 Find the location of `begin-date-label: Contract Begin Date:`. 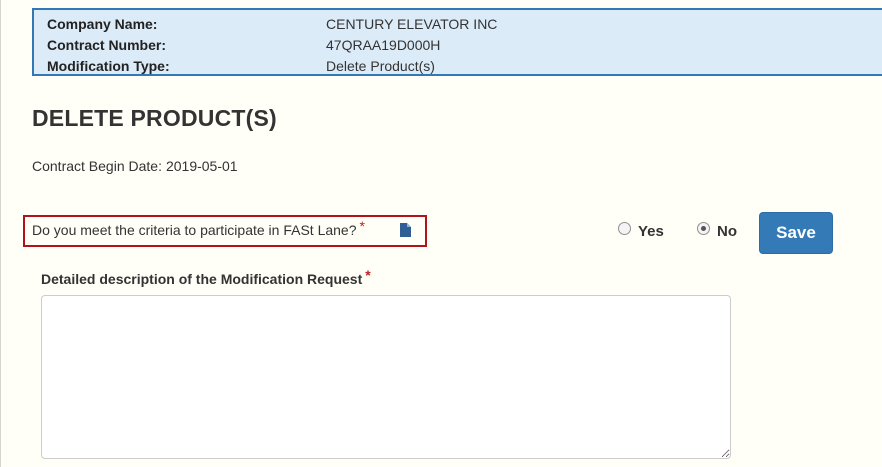

begin-date-label: Contract Begin Date: is located at coordinates (97, 166).